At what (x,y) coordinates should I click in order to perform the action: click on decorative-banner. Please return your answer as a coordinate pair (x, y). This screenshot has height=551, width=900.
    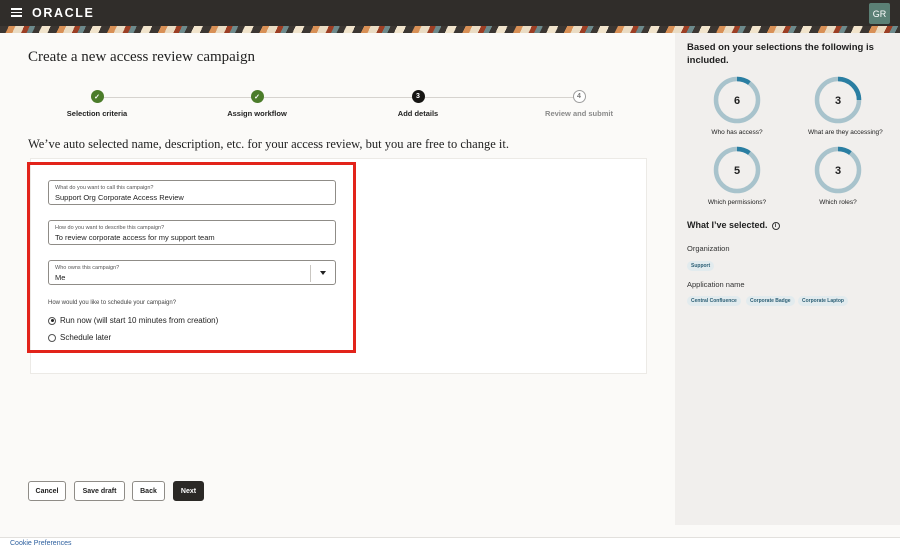
    Looking at the image, I should click on (450, 29).